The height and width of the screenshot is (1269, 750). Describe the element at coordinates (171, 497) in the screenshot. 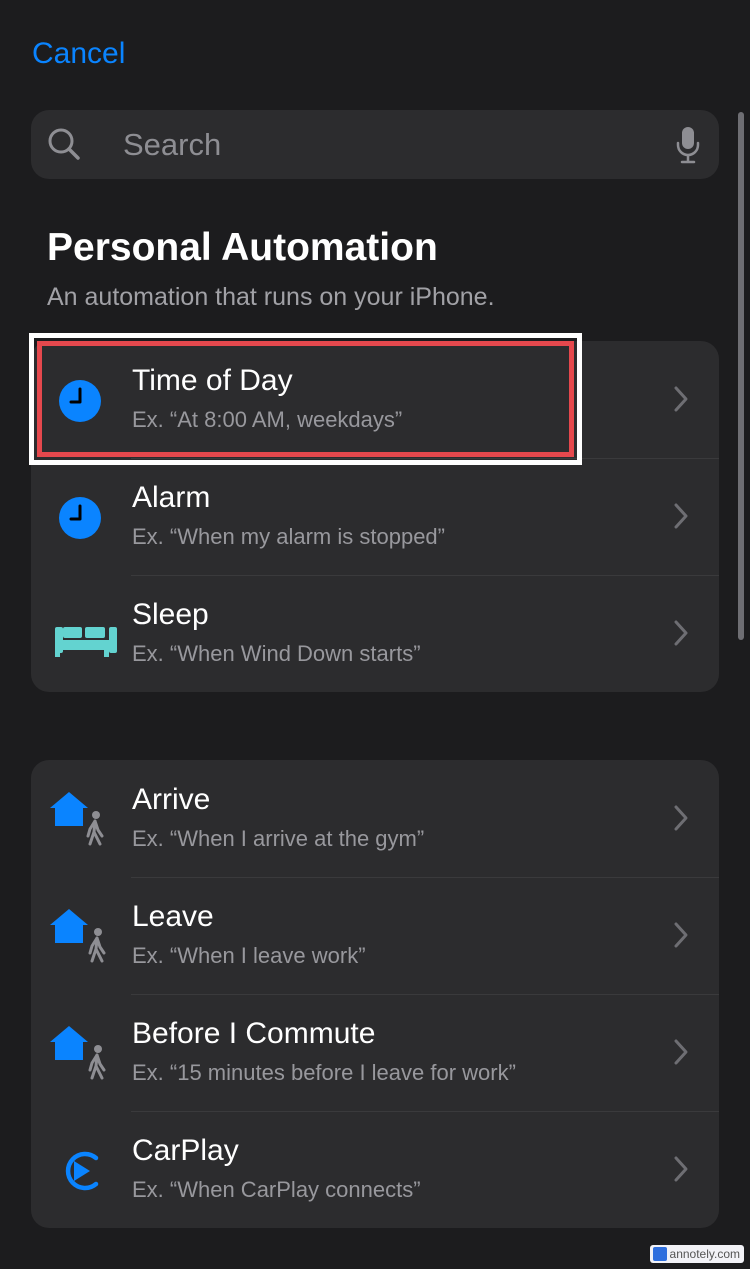

I see `trigger-title: Alarm` at that location.